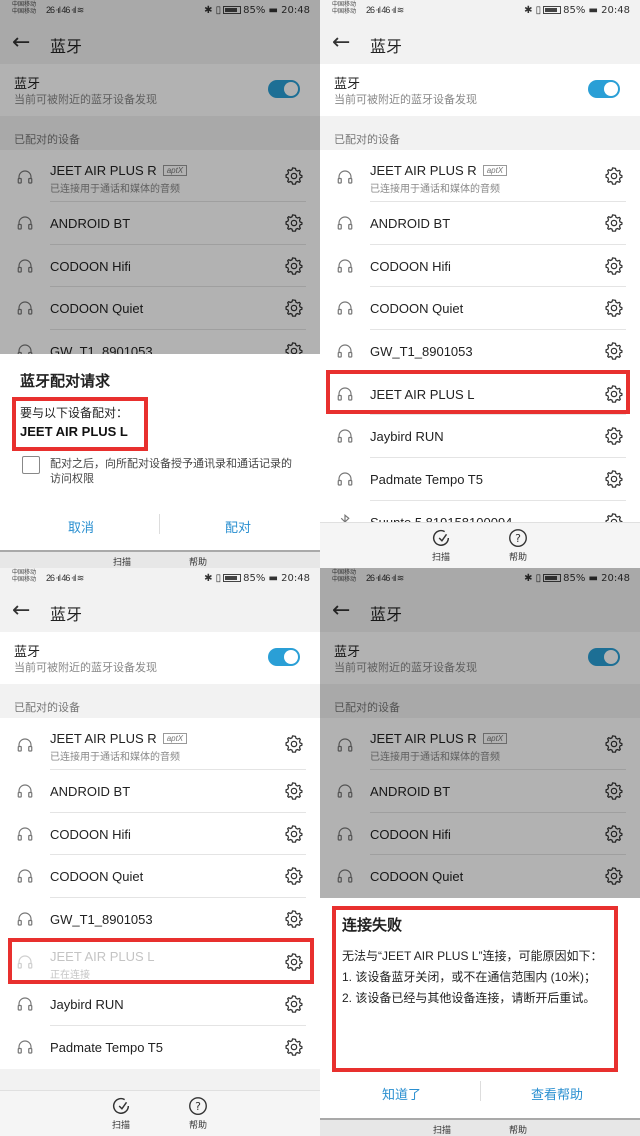 Image resolution: width=640 pixels, height=1136 pixels. I want to click on pair-button: 配对, so click(238, 526).